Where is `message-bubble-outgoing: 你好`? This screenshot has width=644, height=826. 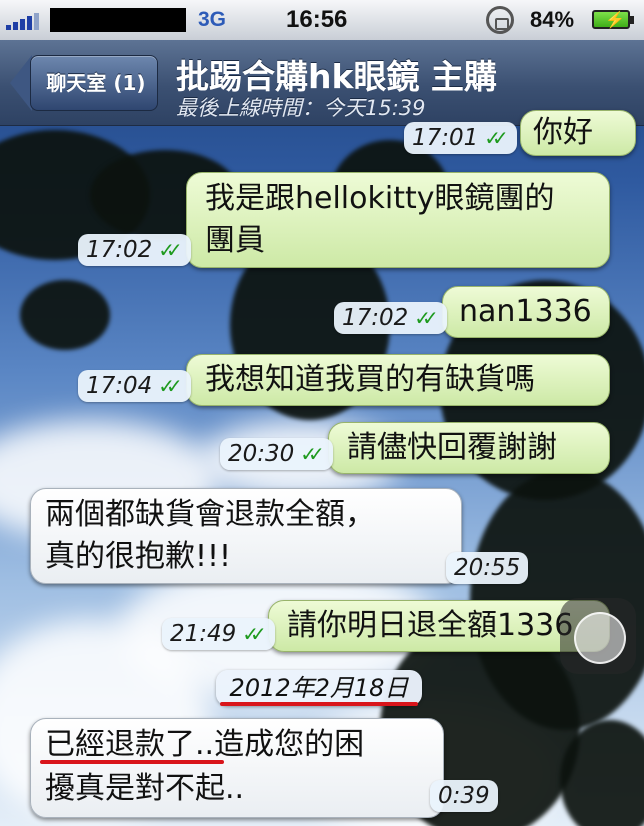
message-bubble-outgoing: 你好 is located at coordinates (578, 133).